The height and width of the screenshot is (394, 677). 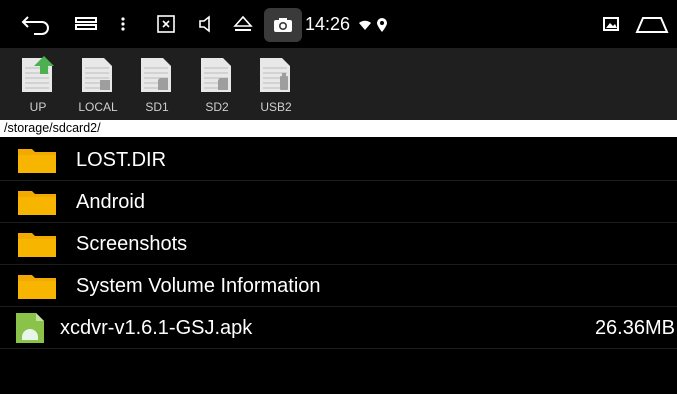 I want to click on camera-icon, so click(x=283, y=25).